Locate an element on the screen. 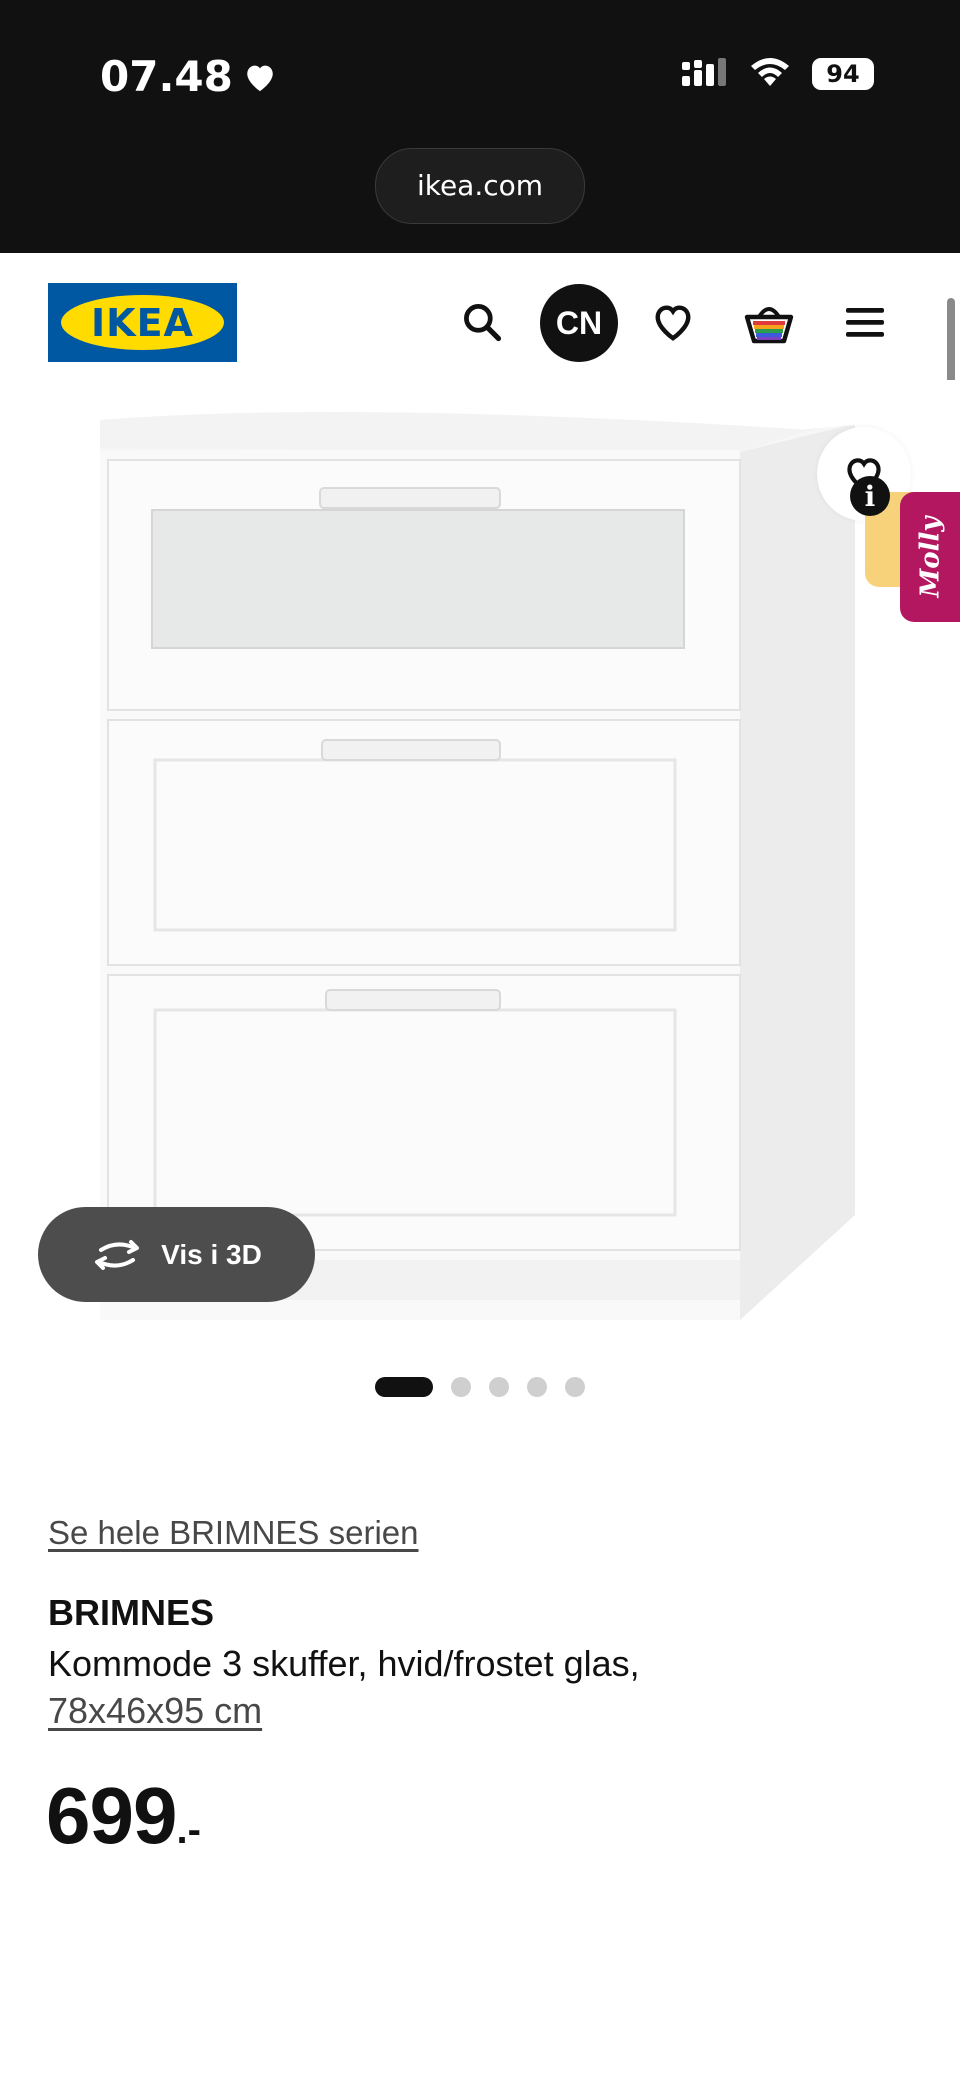 The image size is (960, 2087). series-link: Se hele BRIMNES serien is located at coordinates (233, 1533).